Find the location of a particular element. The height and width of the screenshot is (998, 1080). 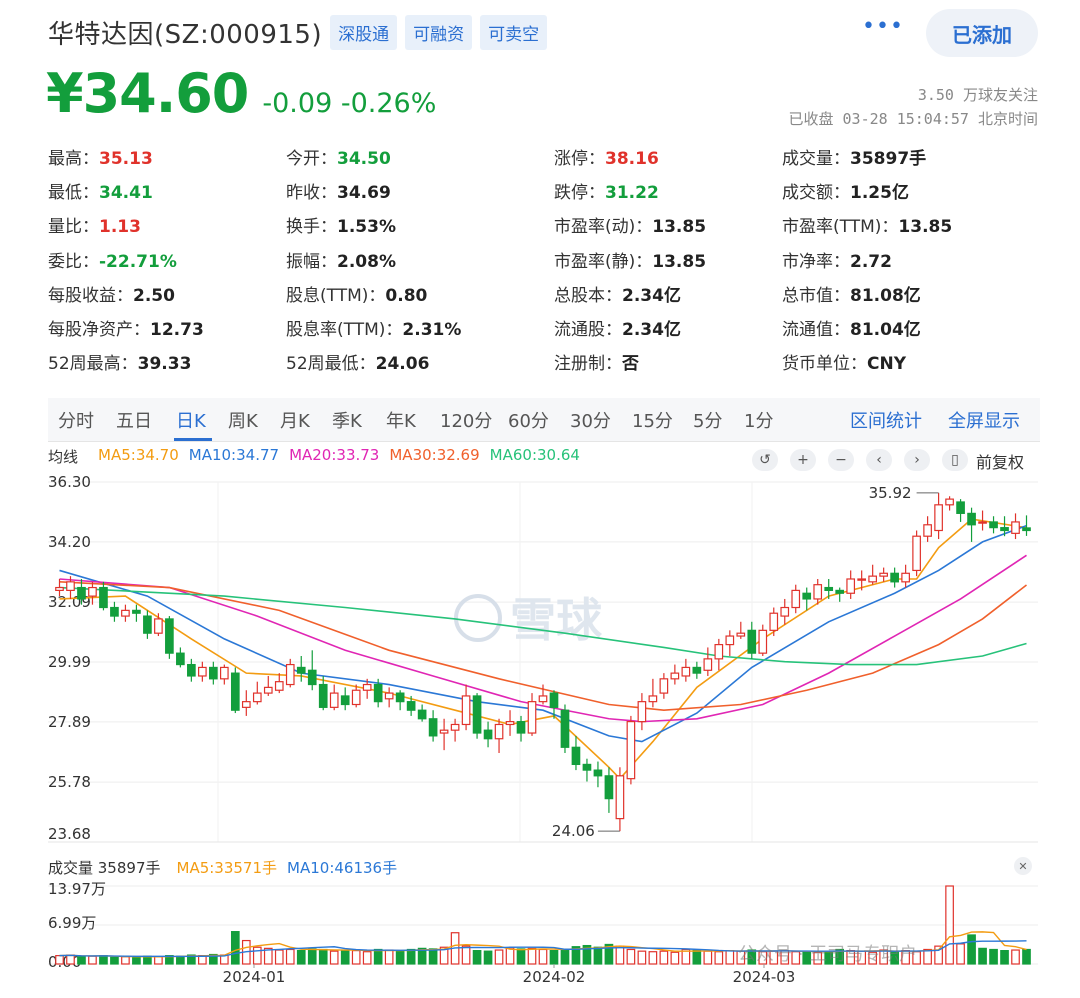

quote-label: 委比： is located at coordinates (73, 261).